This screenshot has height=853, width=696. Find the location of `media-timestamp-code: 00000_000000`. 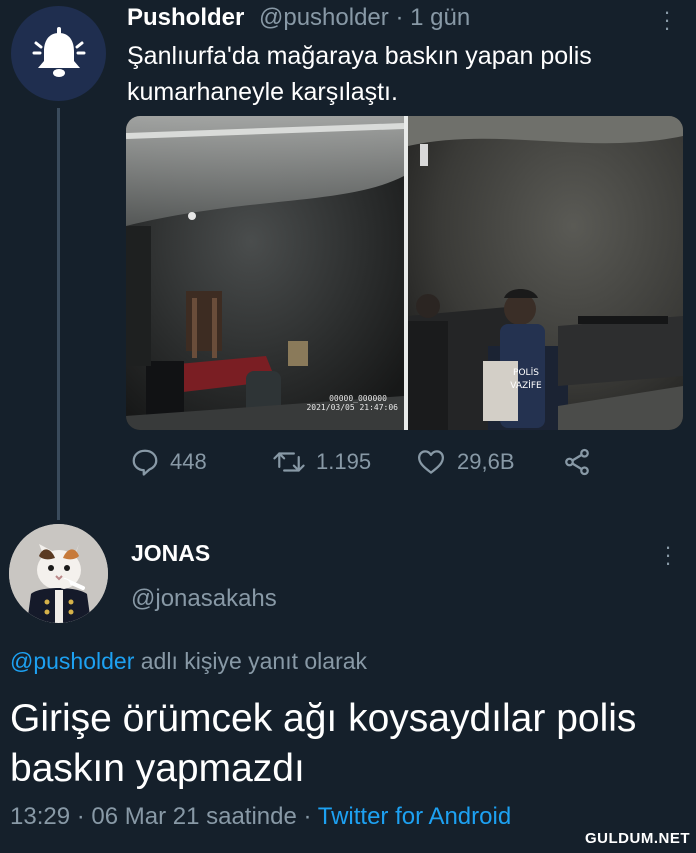

media-timestamp-code: 00000_000000 is located at coordinates (358, 398).